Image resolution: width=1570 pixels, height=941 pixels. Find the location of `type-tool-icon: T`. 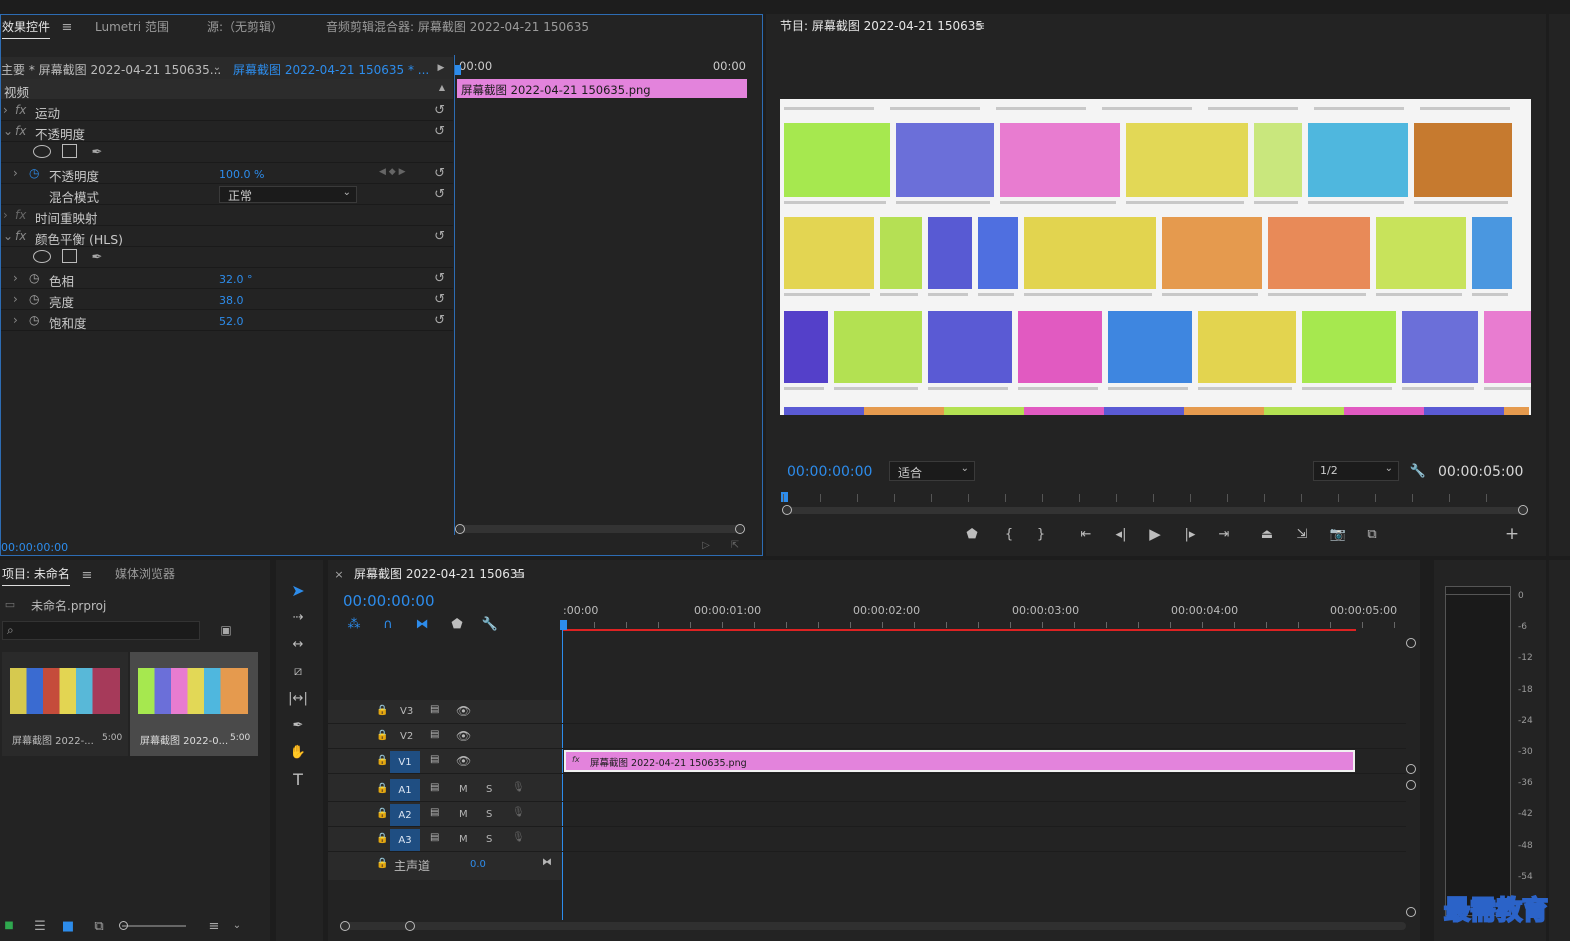

type-tool-icon: T is located at coordinates (298, 779).